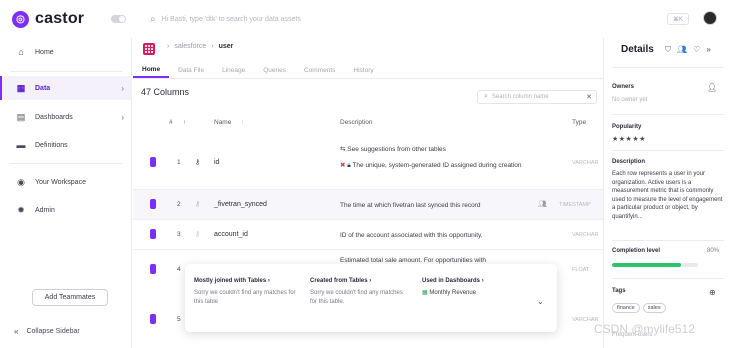 The height and width of the screenshot is (348, 731). Describe the element at coordinates (16, 331) in the screenshot. I see `double-chevron-left-icon: «` at that location.